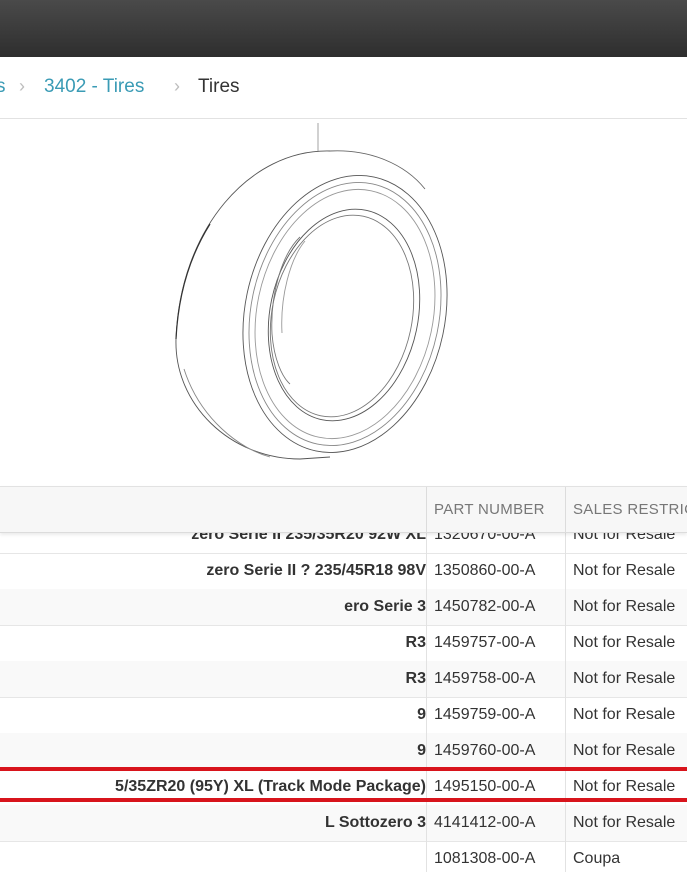  What do you see at coordinates (343, 679) in the screenshot?
I see `table-row: R3 1459758-00-A Not for Resale` at bounding box center [343, 679].